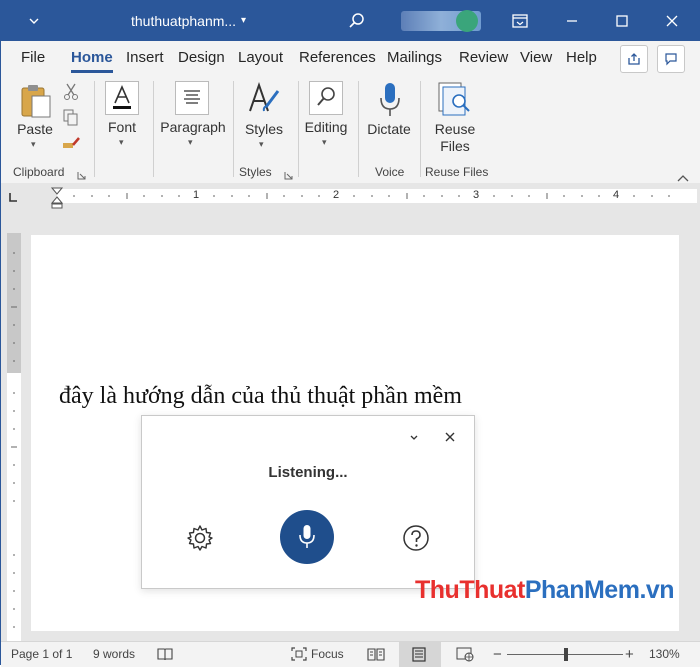 This screenshot has height=667, width=700. I want to click on ruler-number: 2, so click(336, 195).